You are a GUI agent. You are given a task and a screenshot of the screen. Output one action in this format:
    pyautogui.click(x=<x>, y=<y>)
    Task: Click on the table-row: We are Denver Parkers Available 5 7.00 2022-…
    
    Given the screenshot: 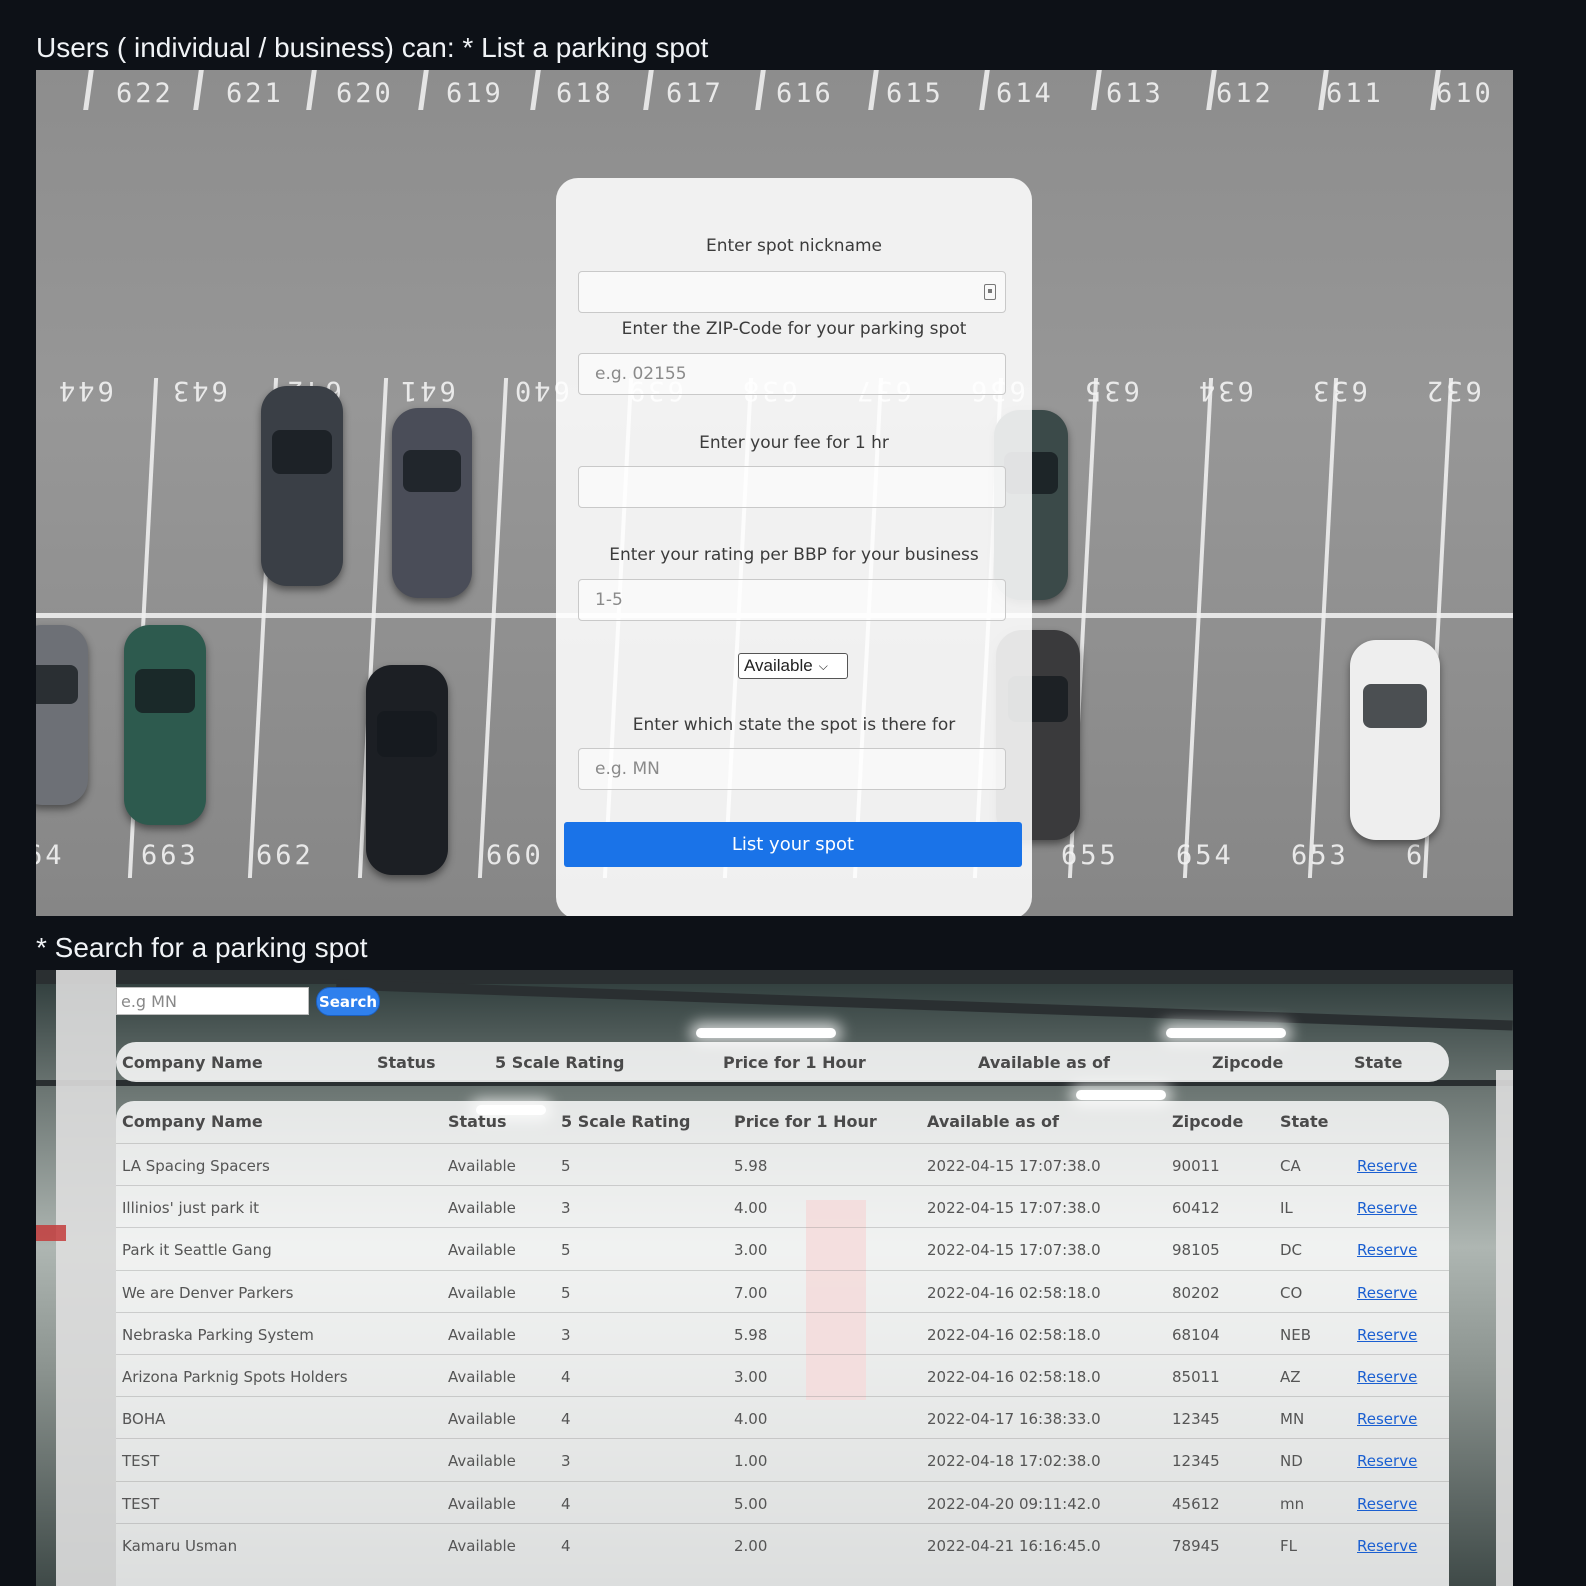 What is the action you would take?
    pyautogui.click(x=782, y=1291)
    